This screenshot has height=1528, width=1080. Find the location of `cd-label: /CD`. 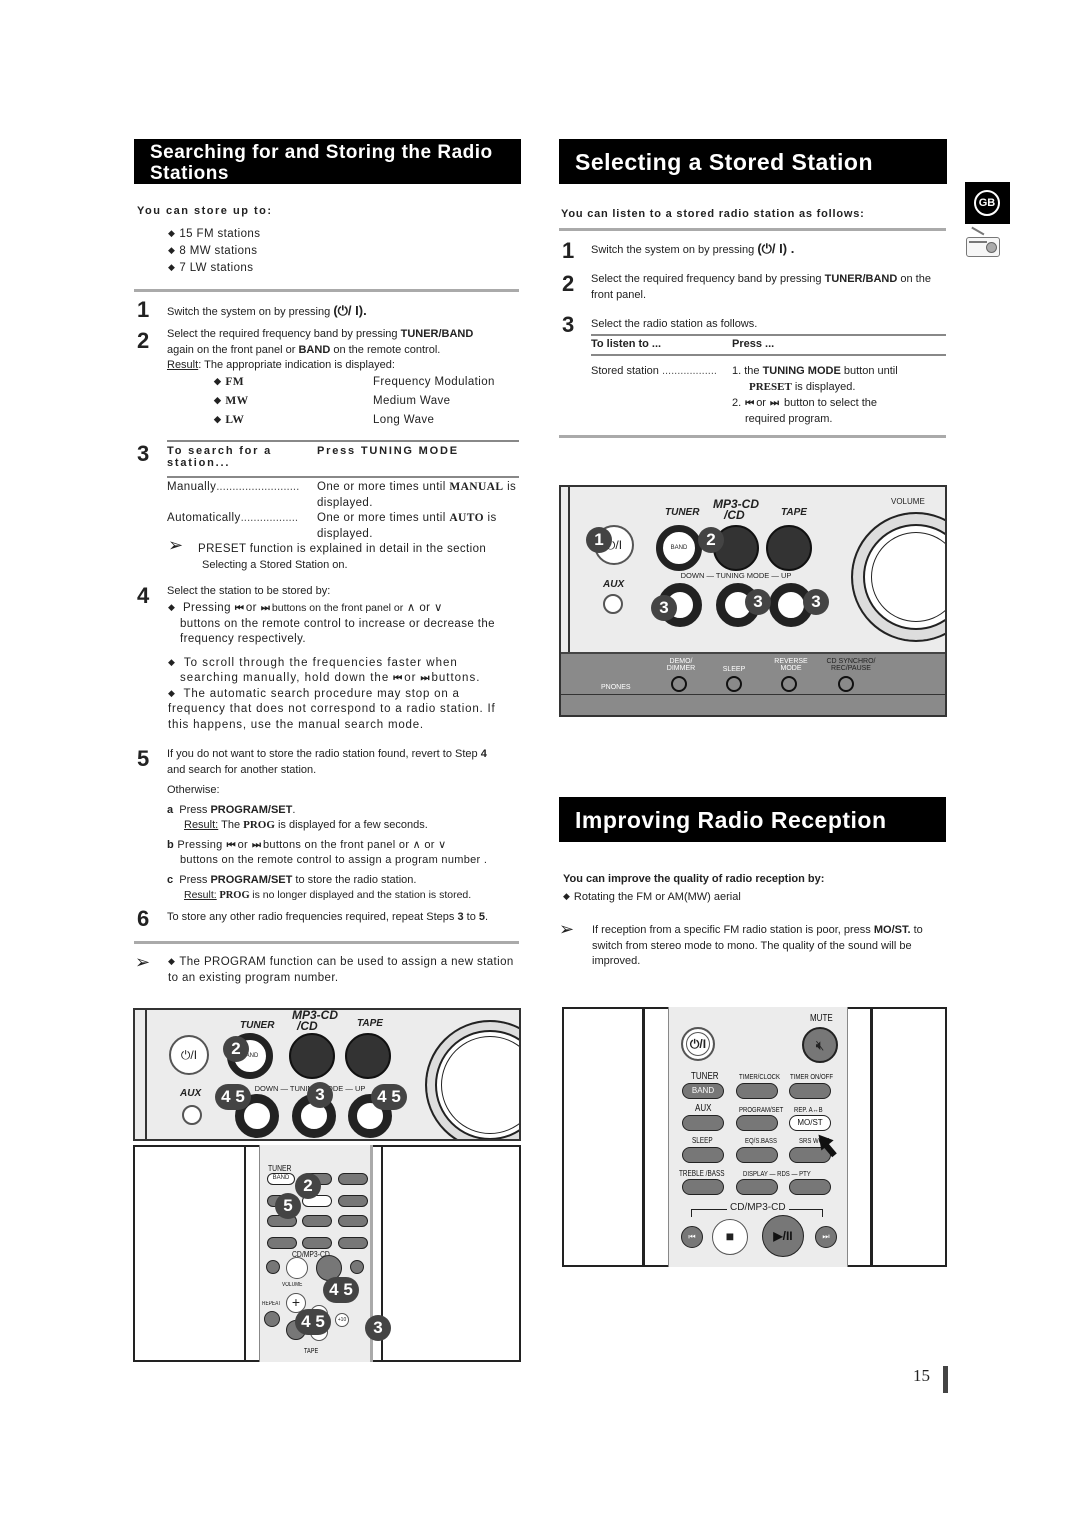

cd-label: /CD is located at coordinates (307, 1026).